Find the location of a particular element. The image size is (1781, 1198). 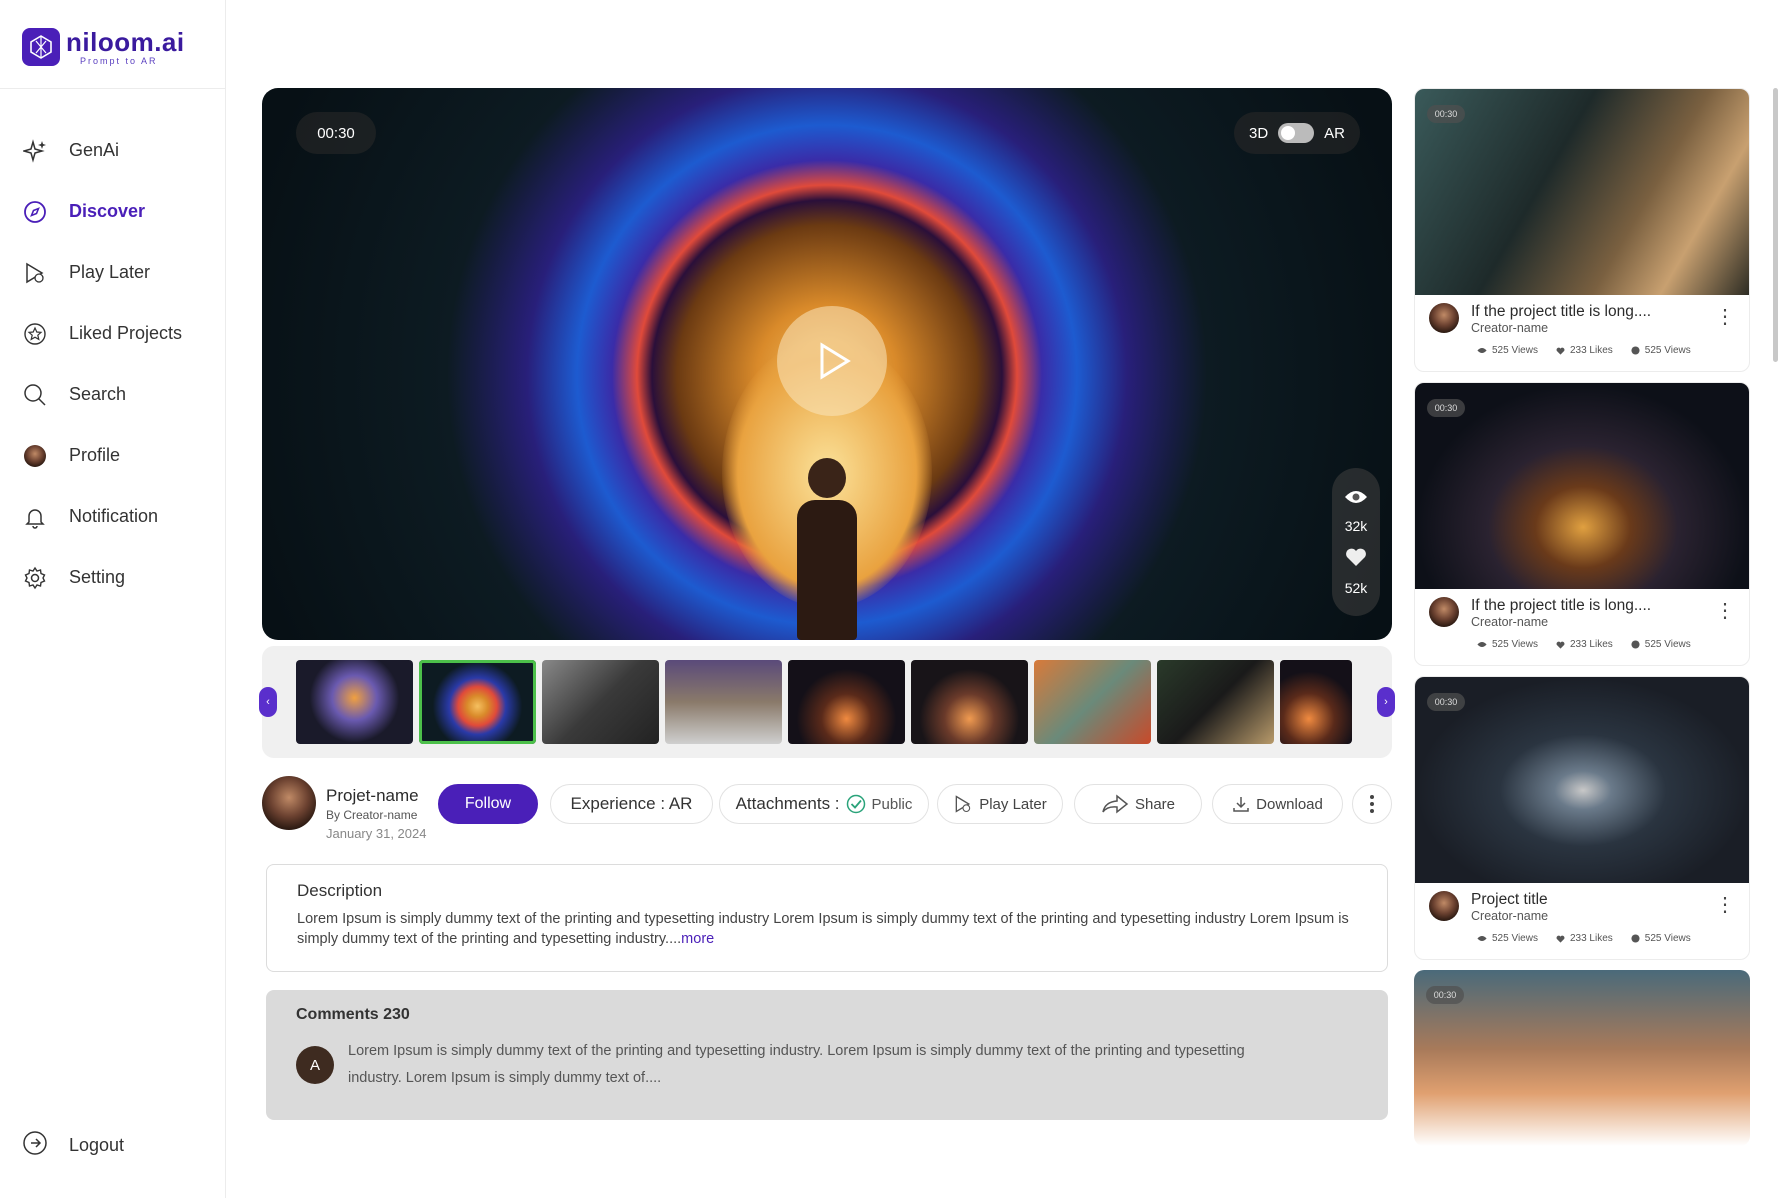

logo-icon is located at coordinates (41, 47).